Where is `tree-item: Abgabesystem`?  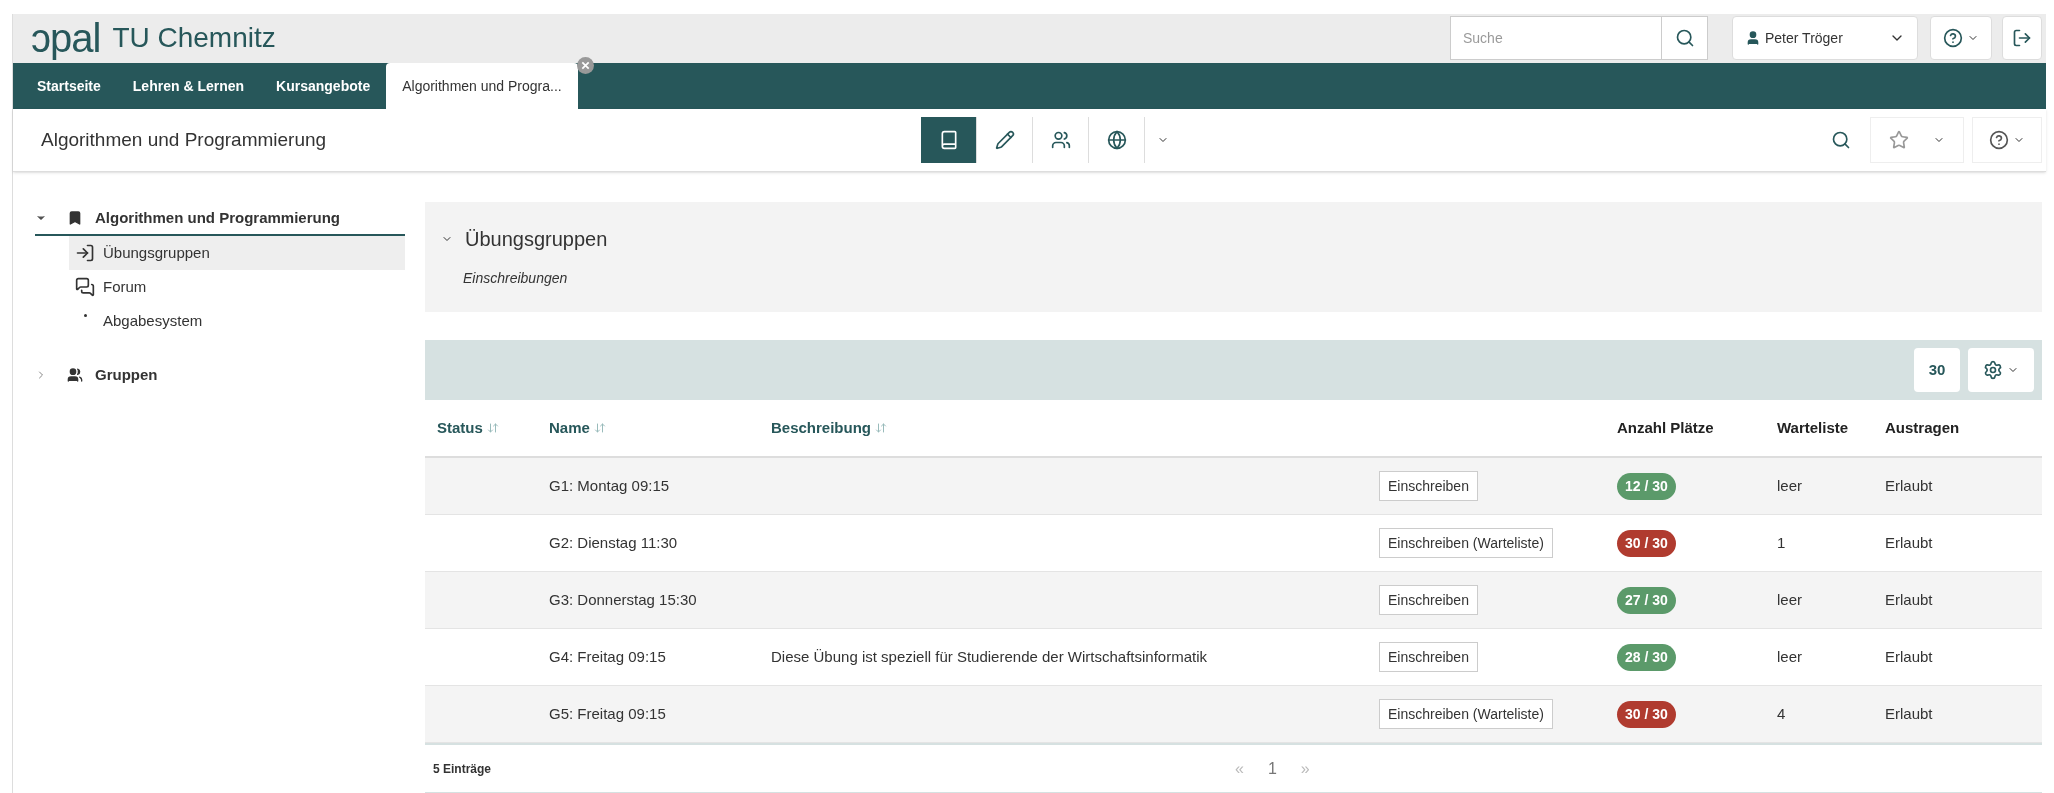 tree-item: Abgabesystem is located at coordinates (237, 321).